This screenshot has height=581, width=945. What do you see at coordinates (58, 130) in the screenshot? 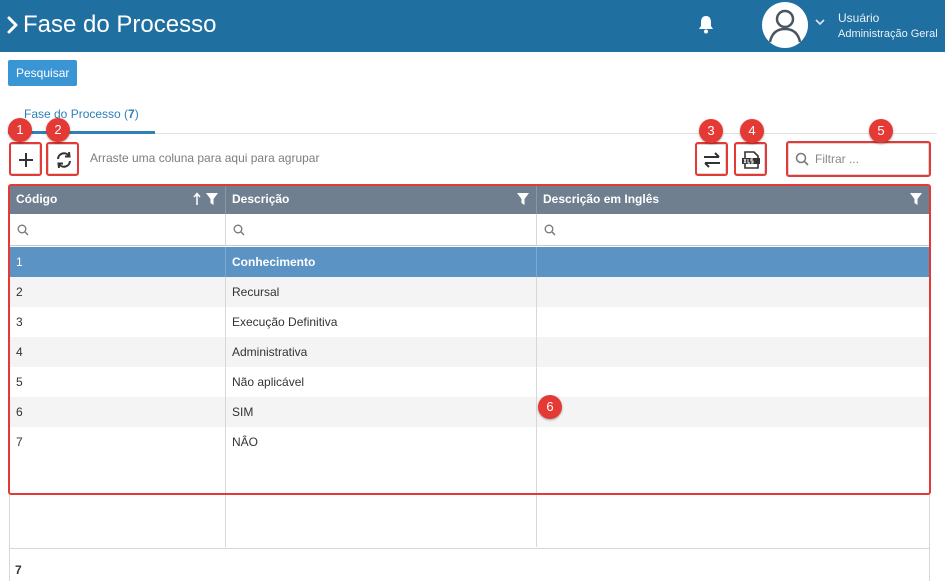
I see `marker-2: 2` at bounding box center [58, 130].